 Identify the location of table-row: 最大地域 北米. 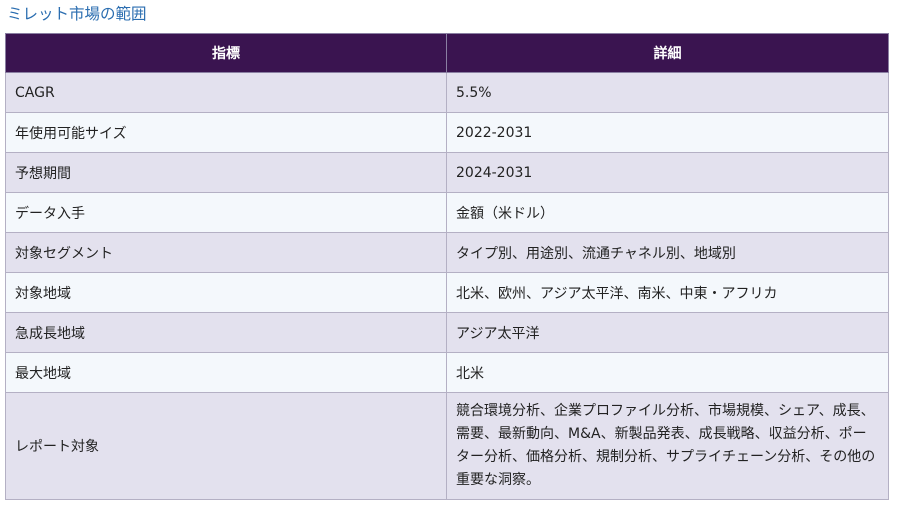
(447, 372).